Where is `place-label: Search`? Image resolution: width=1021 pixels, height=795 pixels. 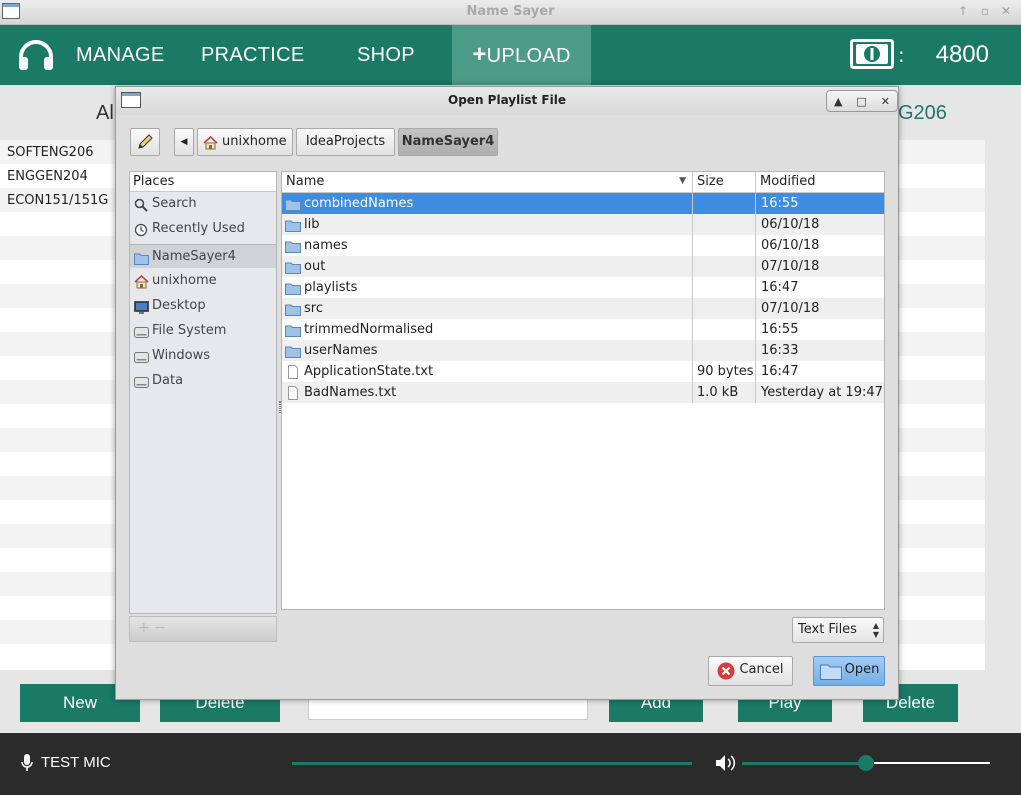
place-label: Search is located at coordinates (174, 203).